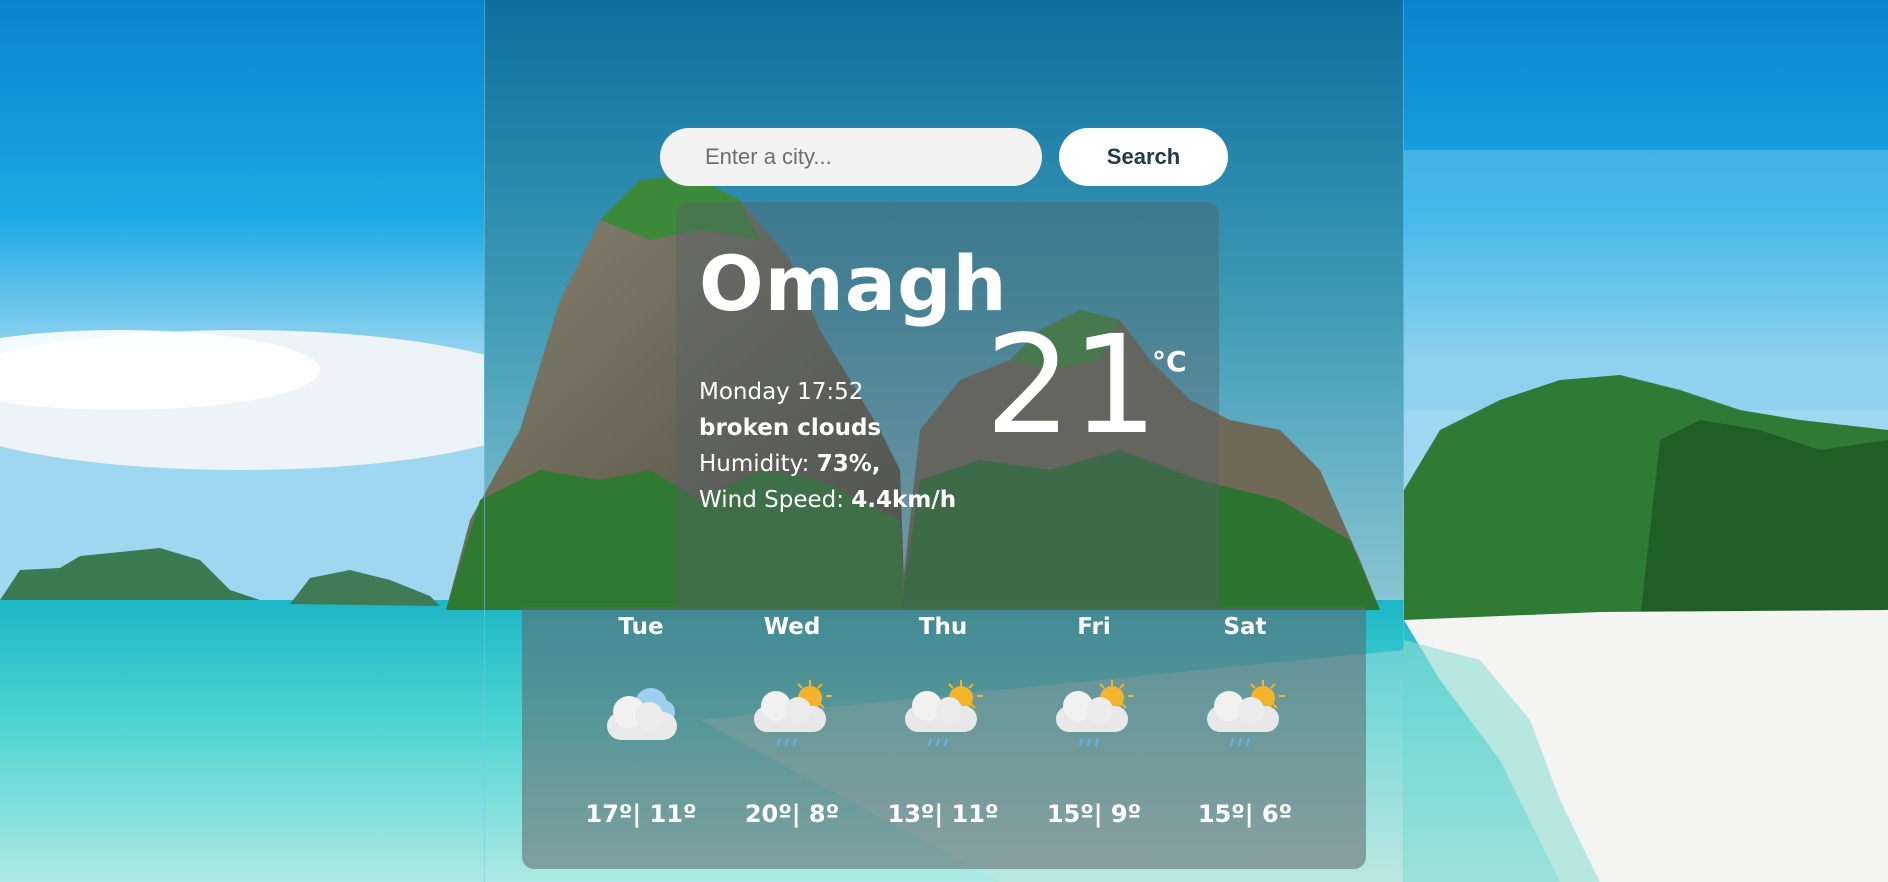  I want to click on humidity-label: Humidity:, so click(758, 464).